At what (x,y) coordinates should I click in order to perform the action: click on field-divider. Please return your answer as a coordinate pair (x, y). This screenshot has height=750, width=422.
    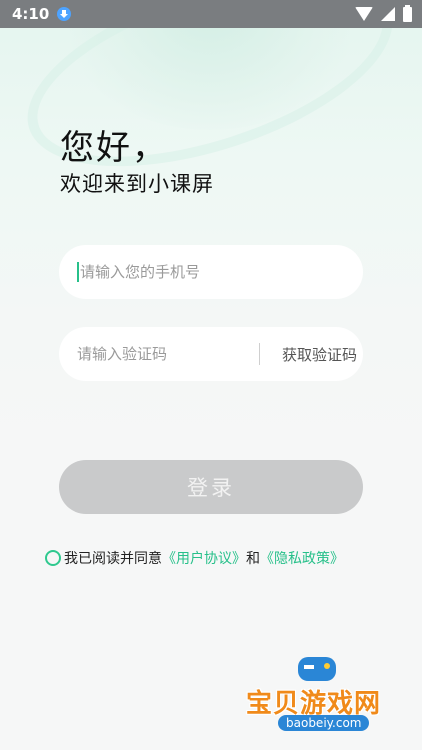
    Looking at the image, I should click on (259, 354).